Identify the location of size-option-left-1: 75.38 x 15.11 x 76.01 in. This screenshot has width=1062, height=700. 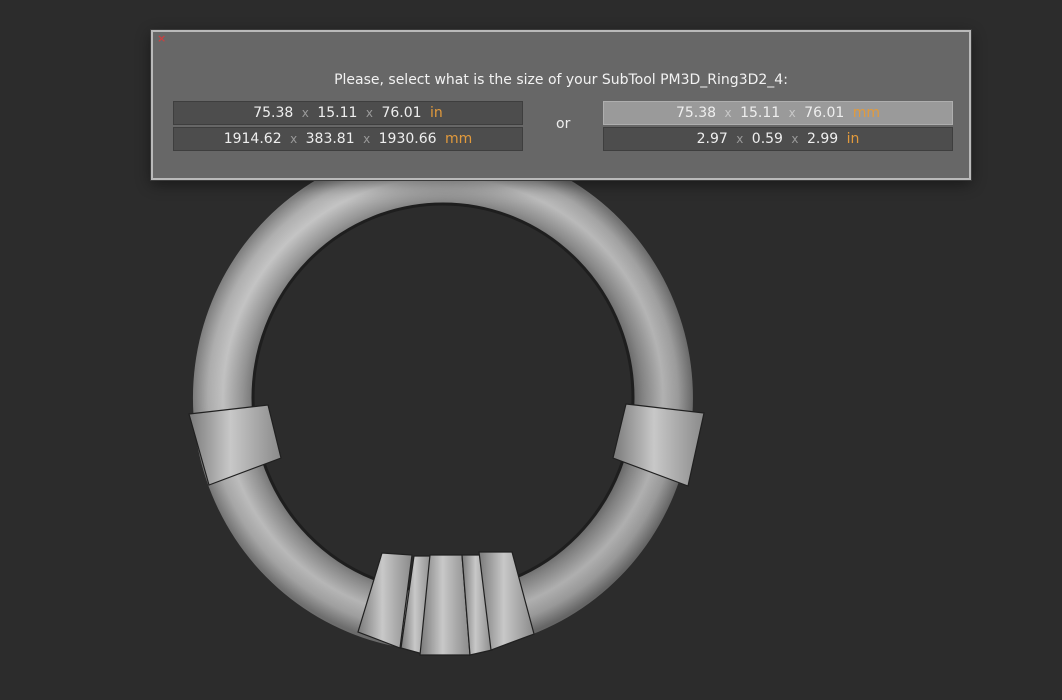
(348, 113).